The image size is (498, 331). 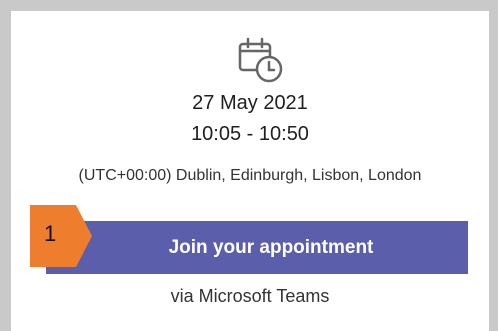 What do you see at coordinates (250, 296) in the screenshot?
I see `via-teams-text: via Microsoft Teams` at bounding box center [250, 296].